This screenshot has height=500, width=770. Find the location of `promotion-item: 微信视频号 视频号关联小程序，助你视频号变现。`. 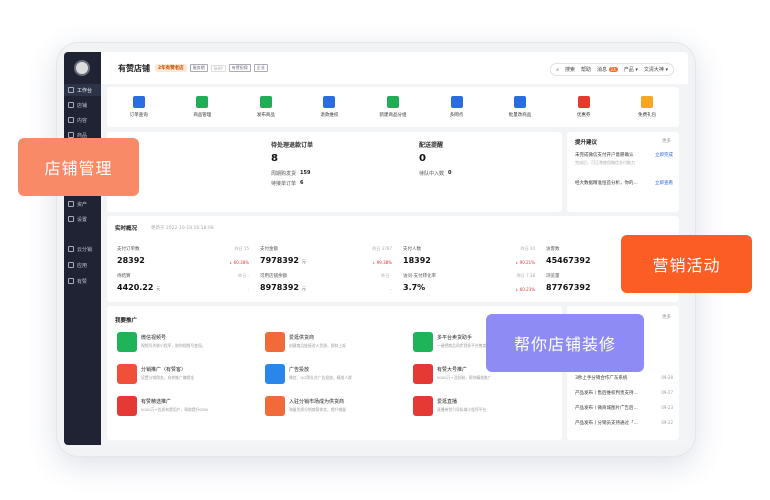

promotion-item: 微信视频号 视频号关联小程序，助你视频号变现。 is located at coordinates (187, 344).